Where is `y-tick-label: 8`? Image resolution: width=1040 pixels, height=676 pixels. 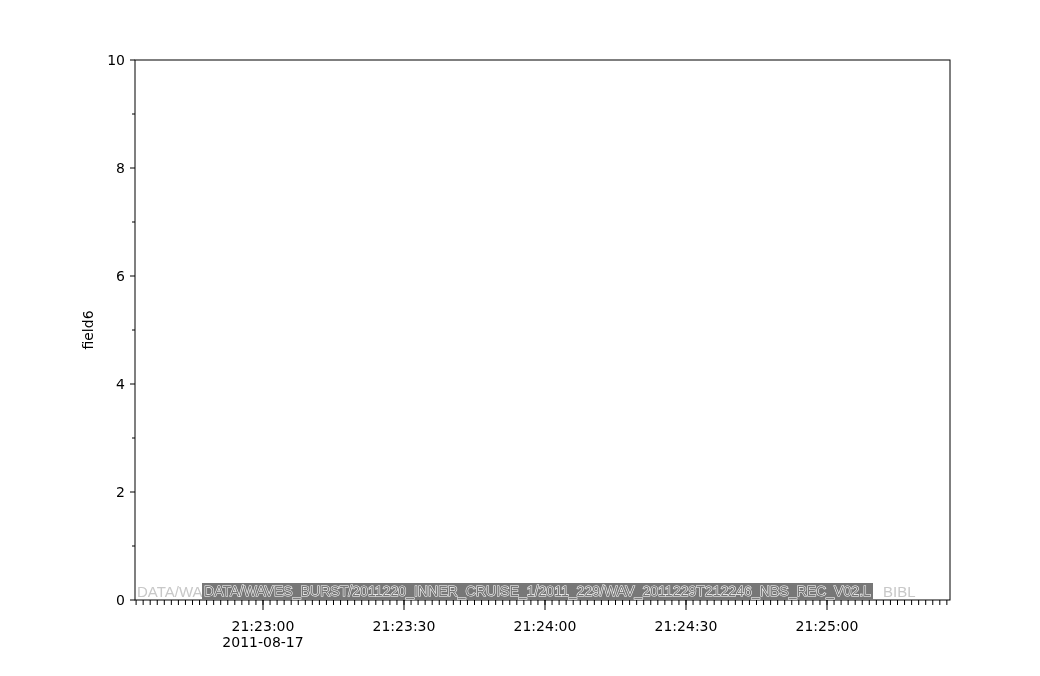
y-tick-label: 8 is located at coordinates (120, 168).